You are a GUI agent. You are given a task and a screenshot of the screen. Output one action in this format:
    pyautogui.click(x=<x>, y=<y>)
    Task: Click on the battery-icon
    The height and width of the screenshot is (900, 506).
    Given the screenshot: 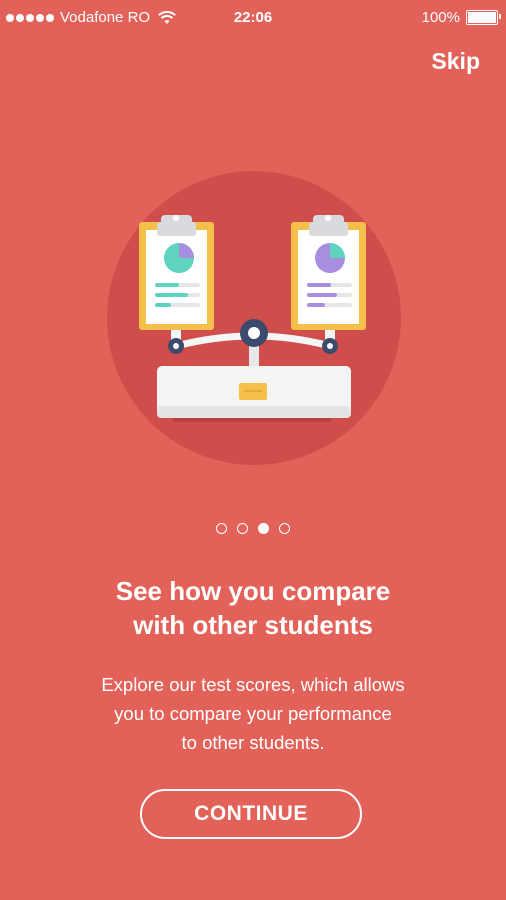 What is the action you would take?
    pyautogui.click(x=483, y=17)
    